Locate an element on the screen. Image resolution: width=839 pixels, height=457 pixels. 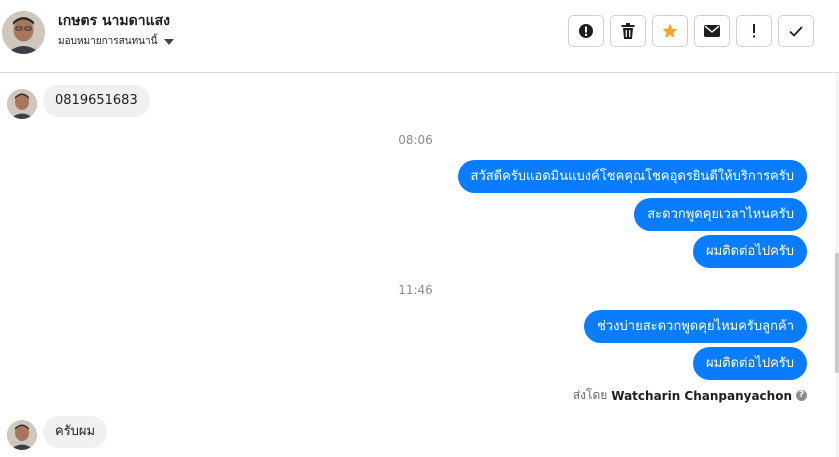
chevron-down-icon is located at coordinates (169, 41).